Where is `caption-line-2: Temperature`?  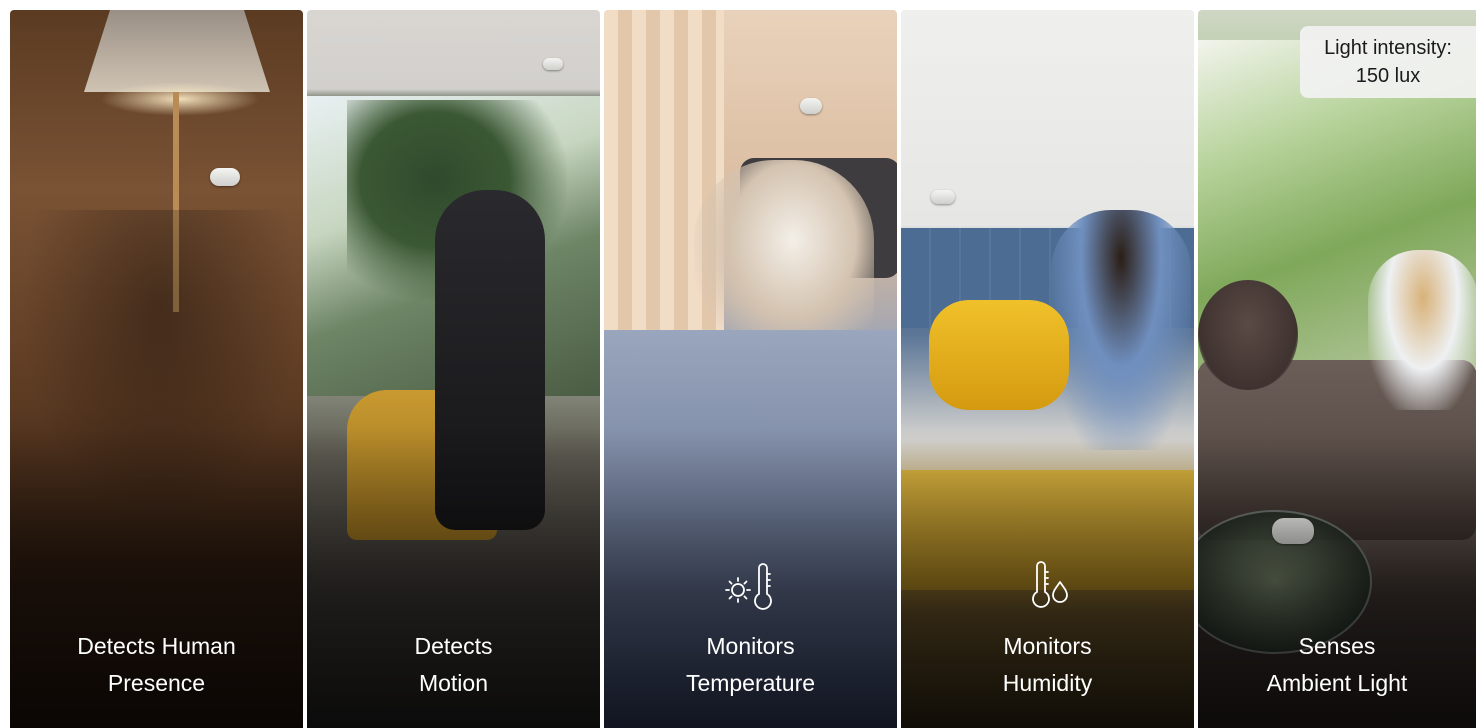
caption-line-2: Temperature is located at coordinates (750, 683).